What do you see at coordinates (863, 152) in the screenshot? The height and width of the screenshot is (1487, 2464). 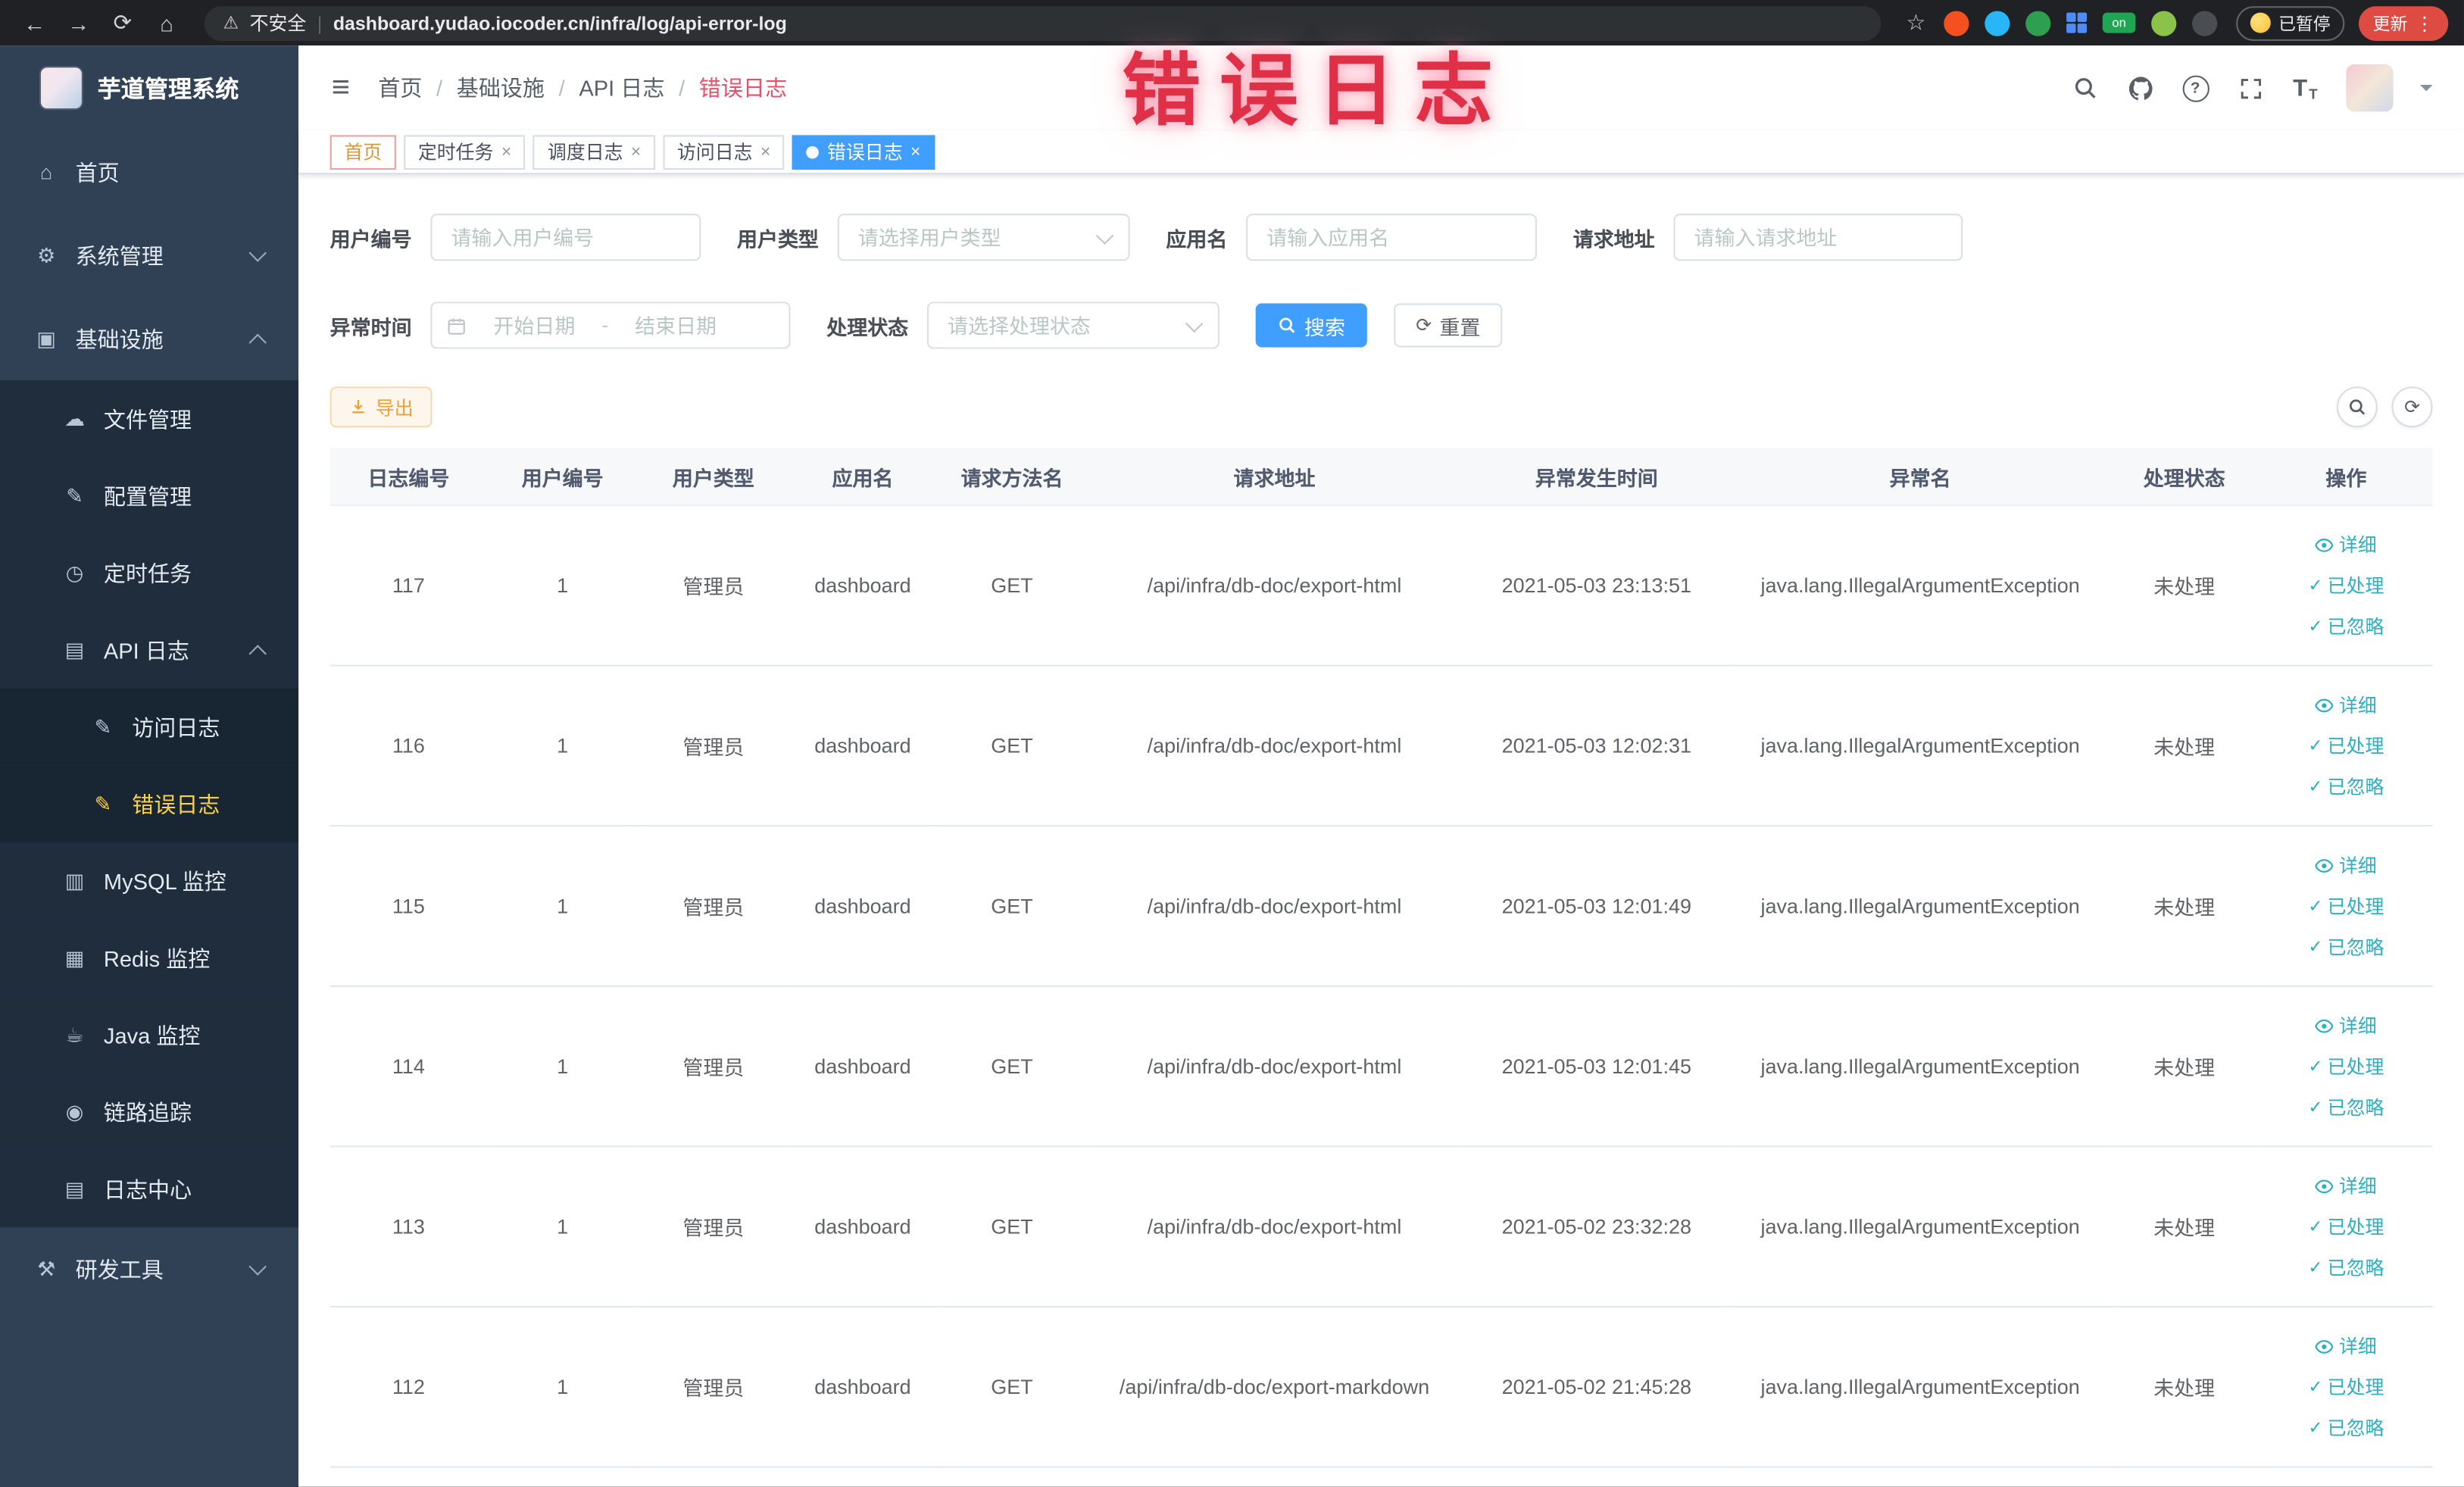 I see `tab-error-log: 错误日志 ×` at bounding box center [863, 152].